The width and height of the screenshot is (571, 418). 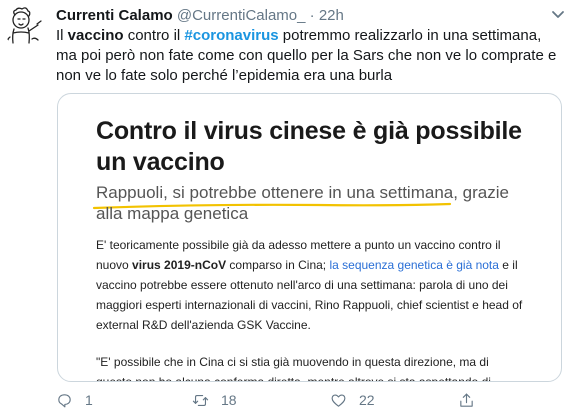 What do you see at coordinates (64, 400) in the screenshot?
I see `reply-icon` at bounding box center [64, 400].